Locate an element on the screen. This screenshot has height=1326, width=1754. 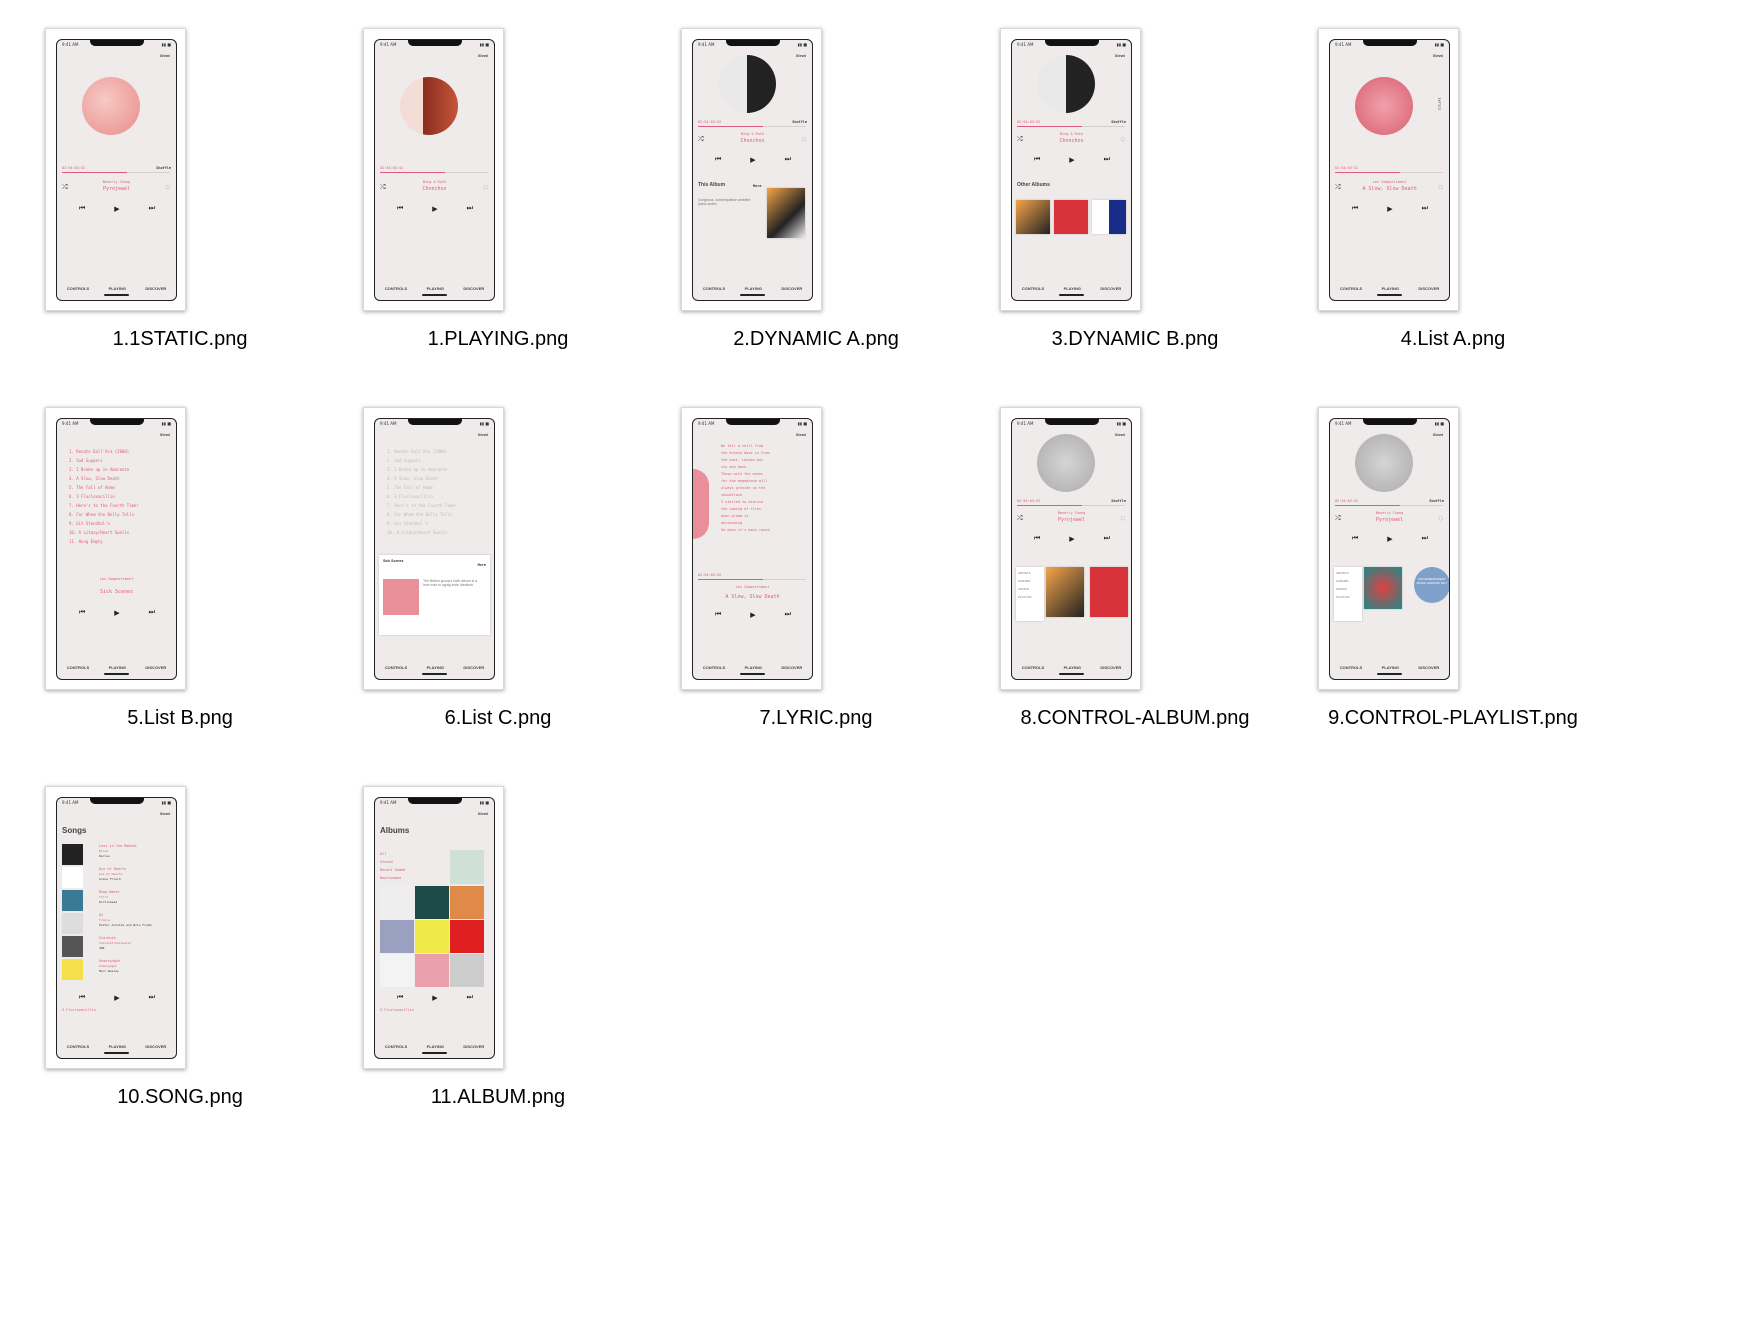
song-title: Lost in the Moment is located at coordinates (118, 846).